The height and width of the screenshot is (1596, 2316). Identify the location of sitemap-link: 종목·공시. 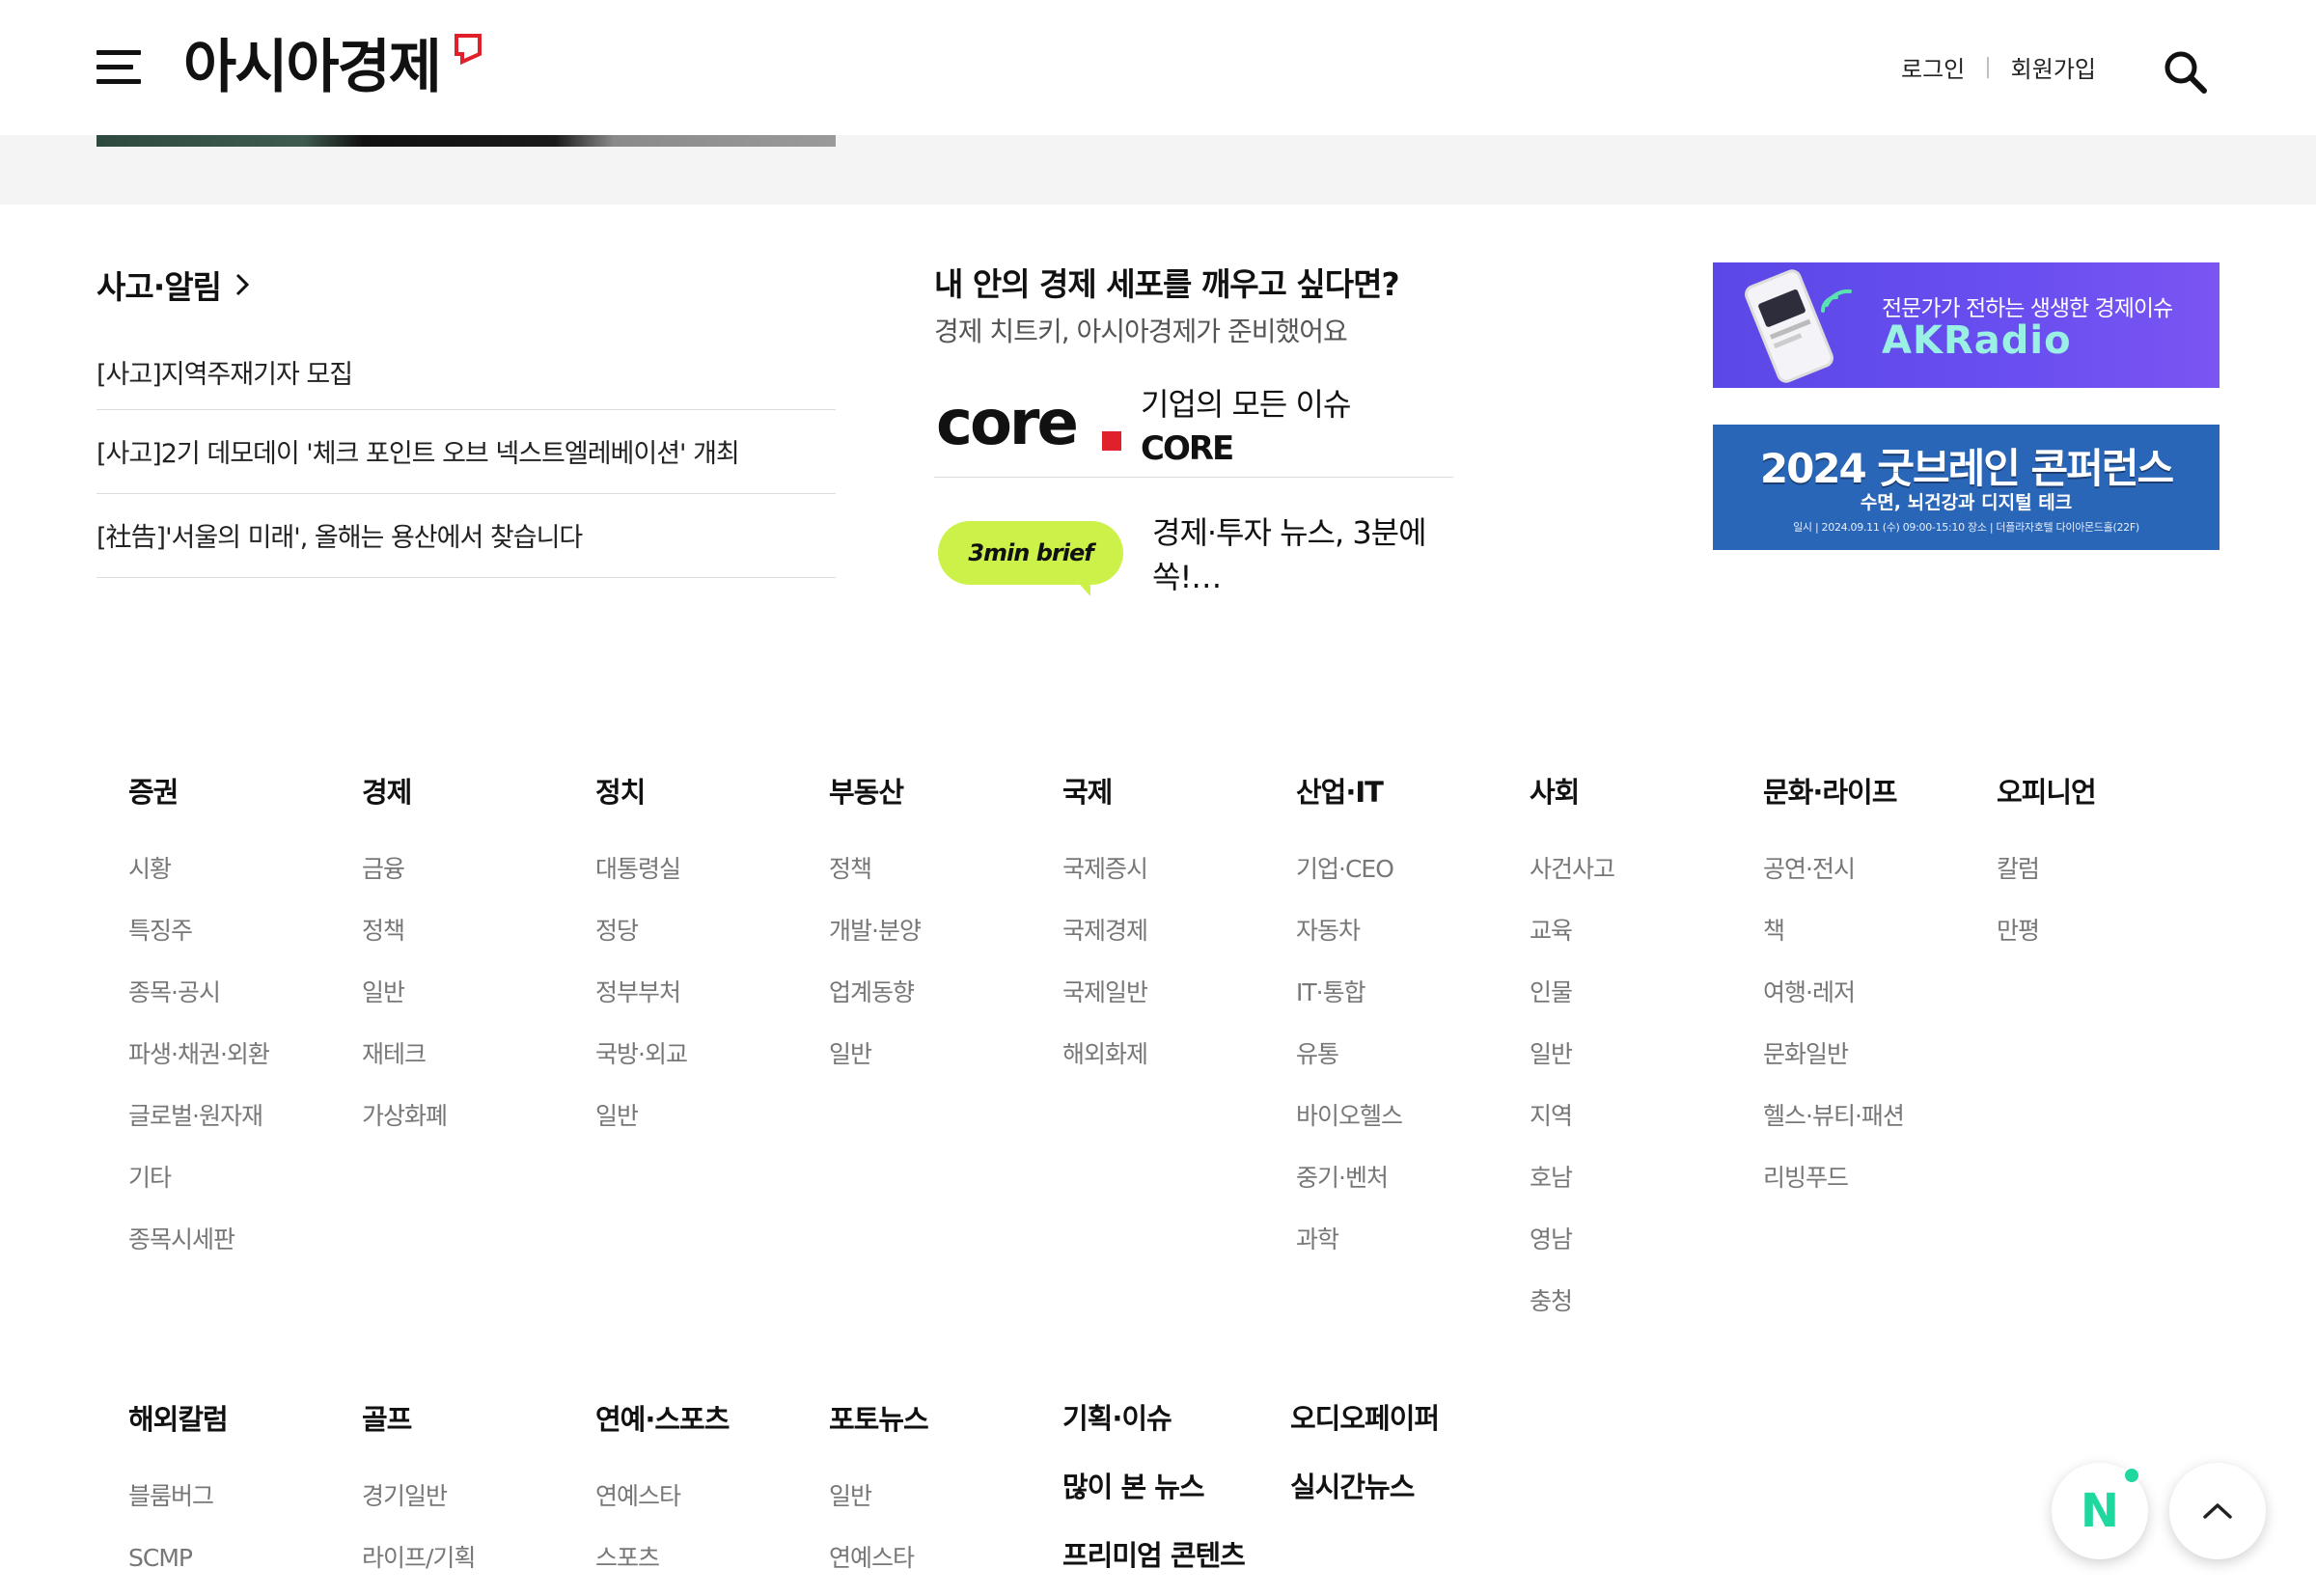
(239, 1005).